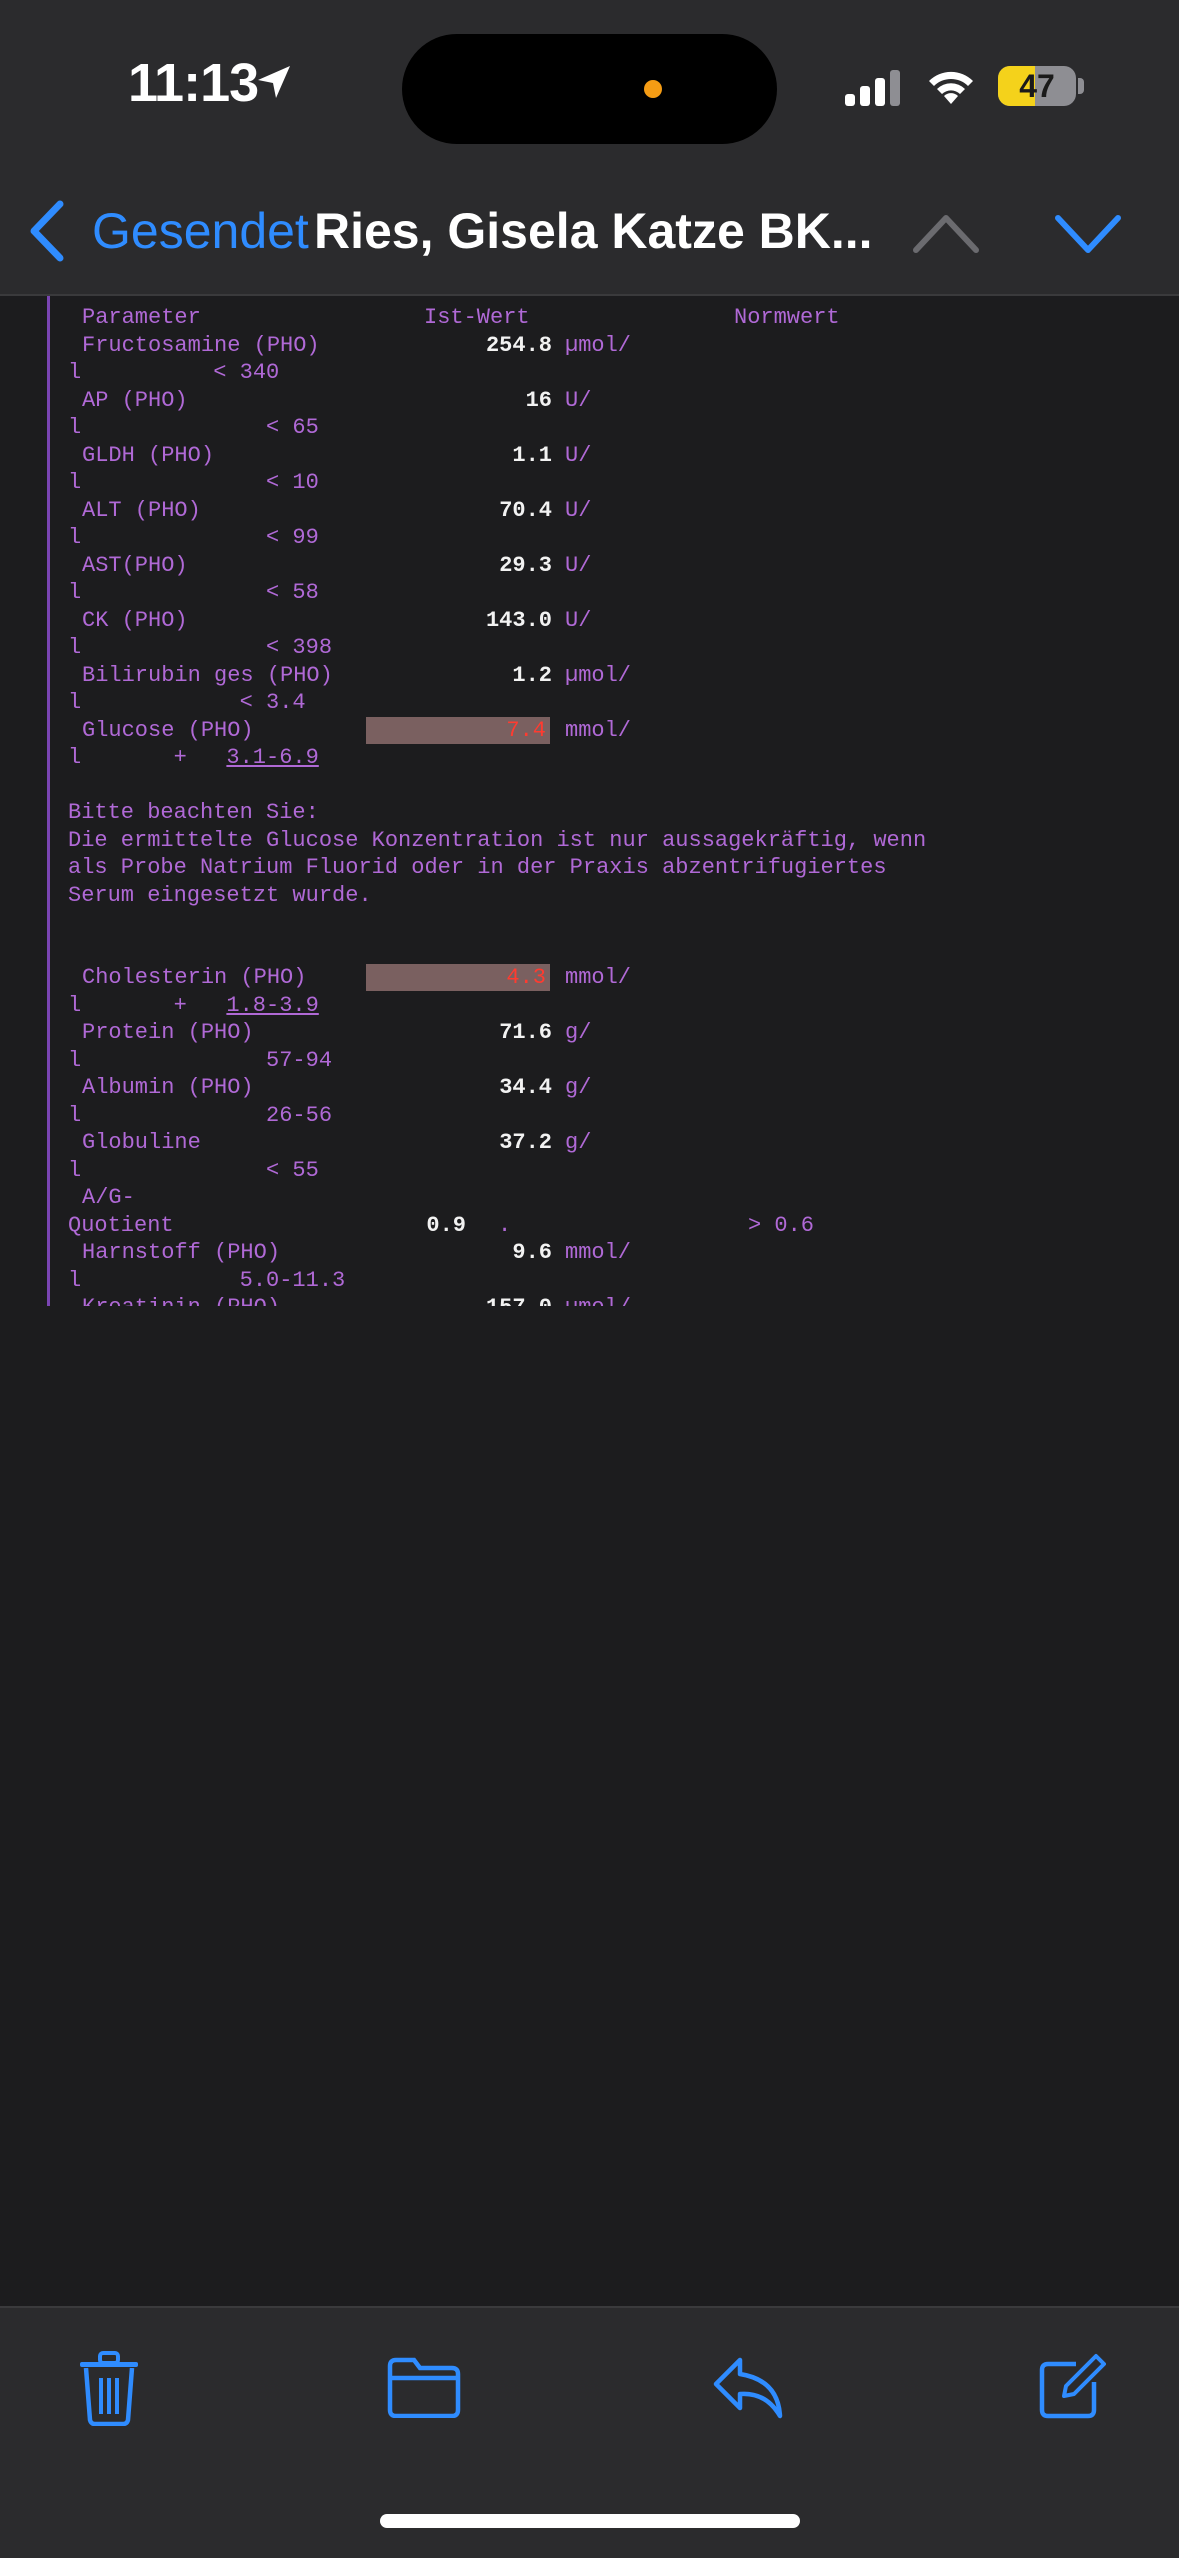  What do you see at coordinates (108, 1197) in the screenshot?
I see `quotient-name: A/G-` at bounding box center [108, 1197].